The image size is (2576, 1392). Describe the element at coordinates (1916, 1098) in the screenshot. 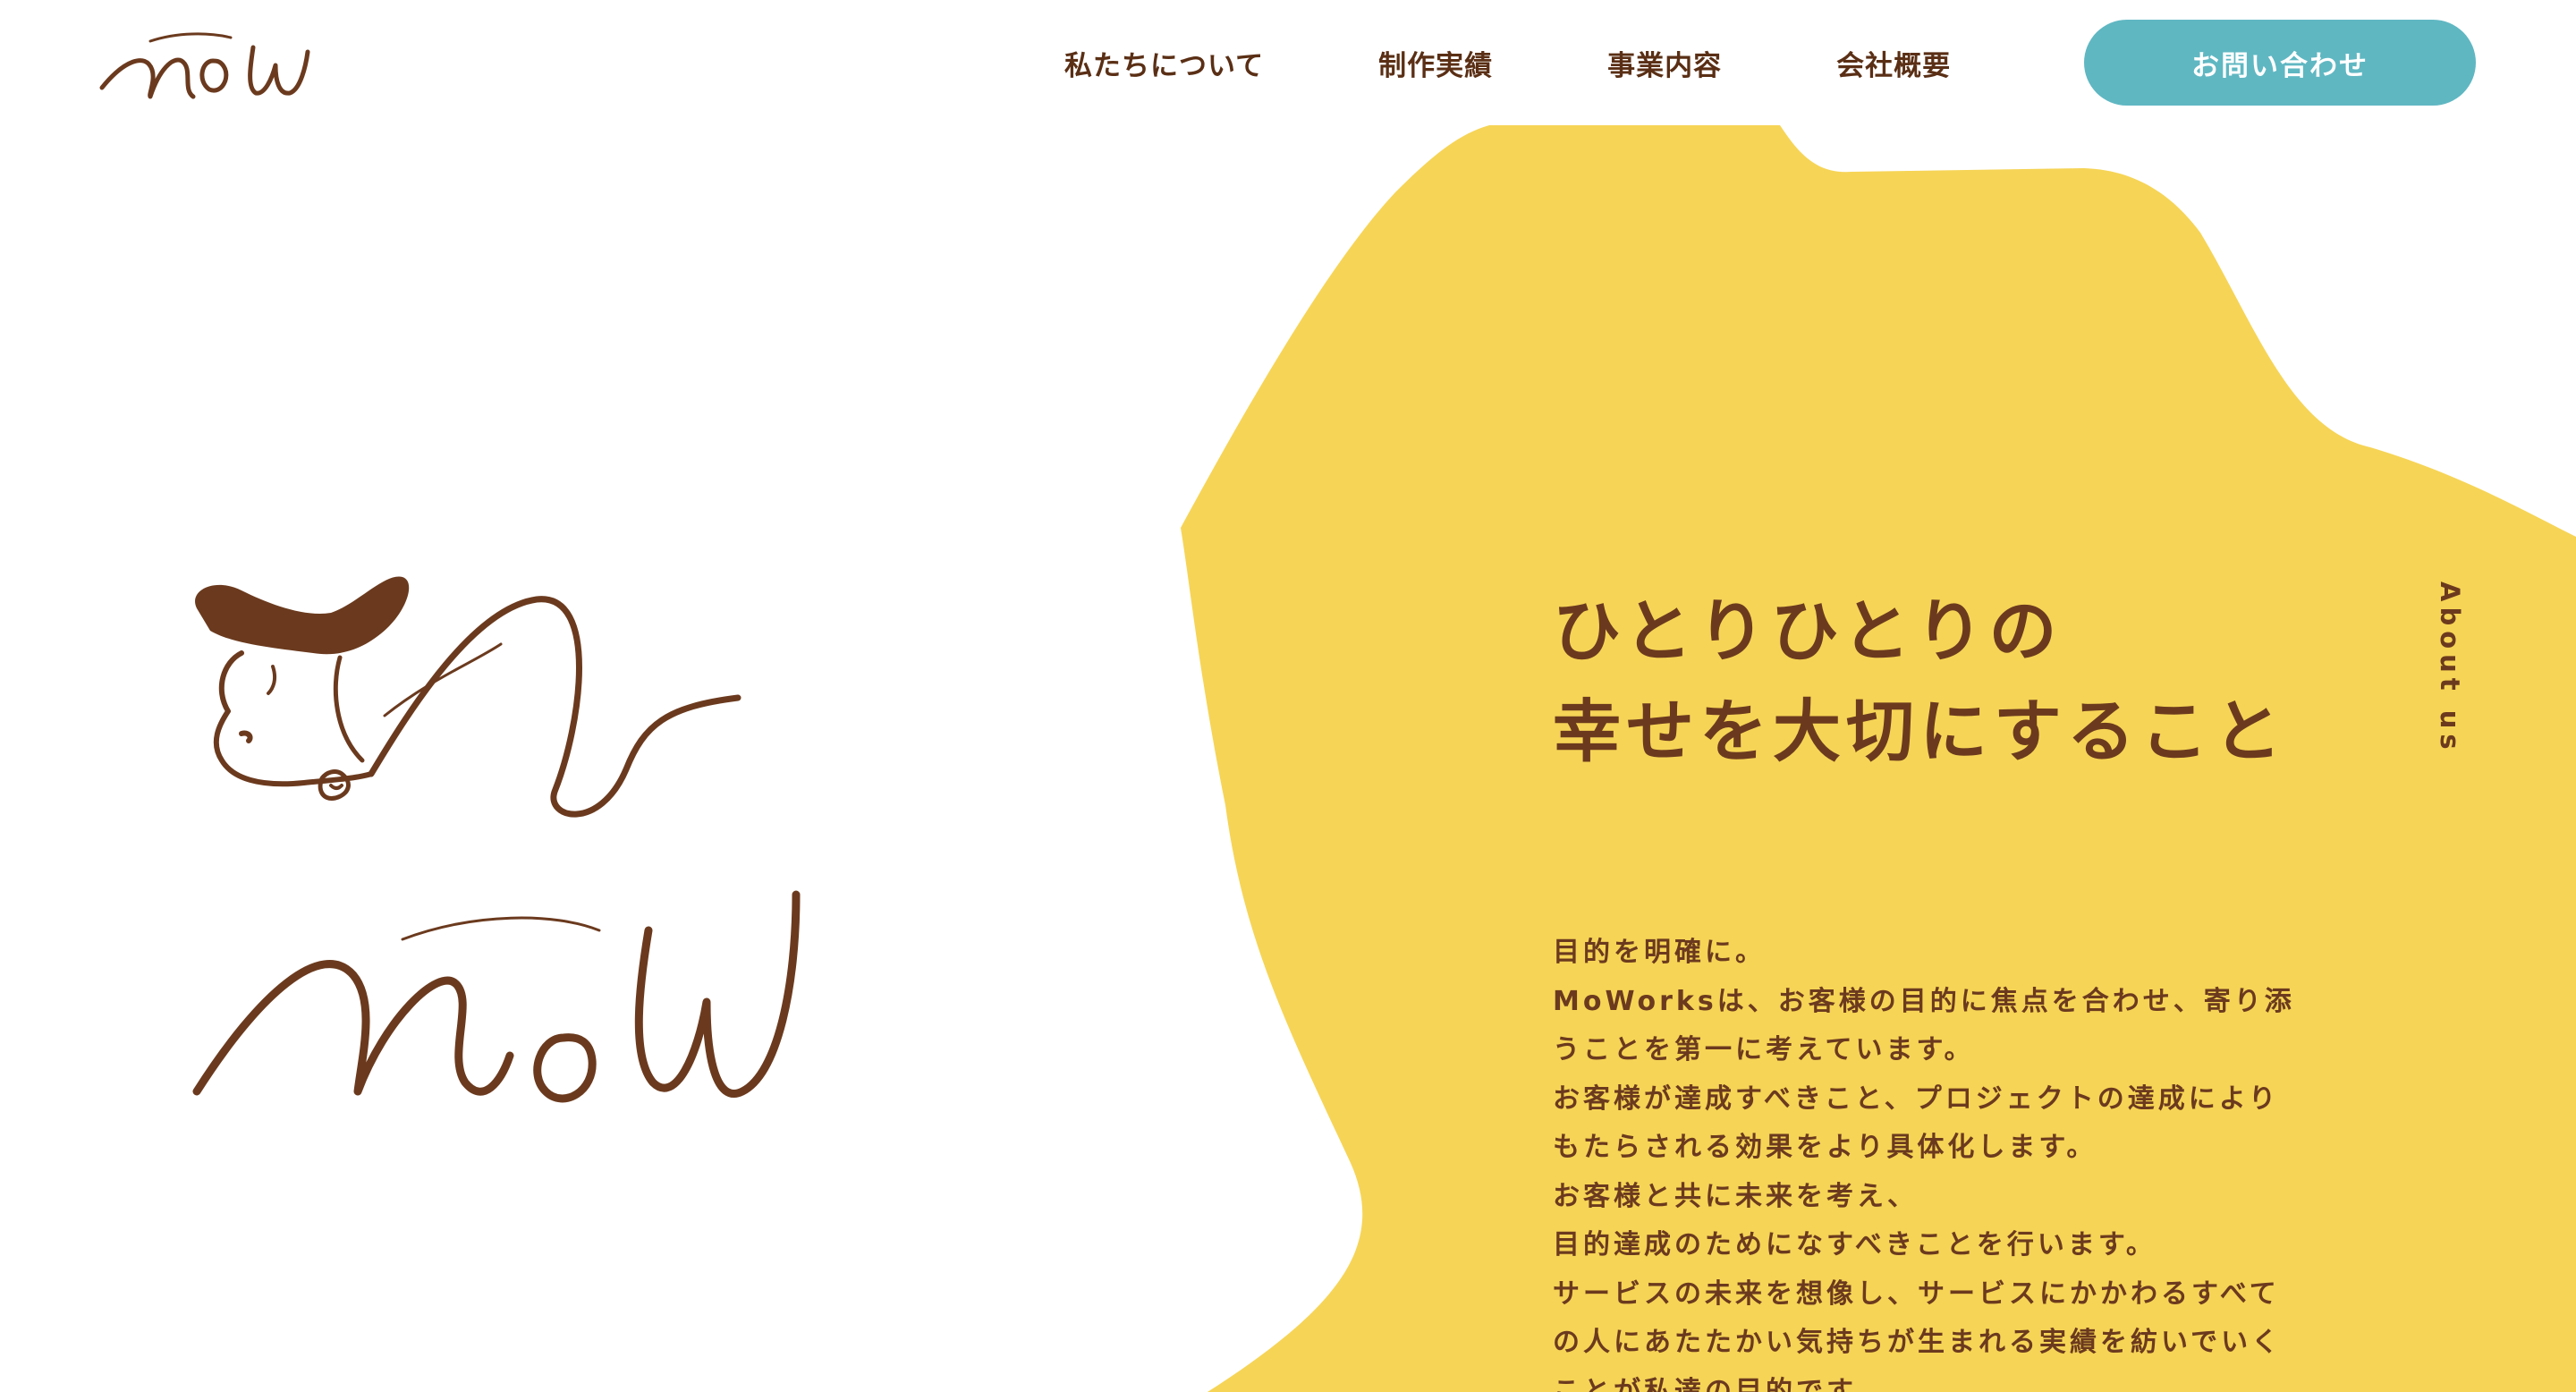

I see `body-line: お客様が達成すべきこと、プロジェクトの達成により` at that location.